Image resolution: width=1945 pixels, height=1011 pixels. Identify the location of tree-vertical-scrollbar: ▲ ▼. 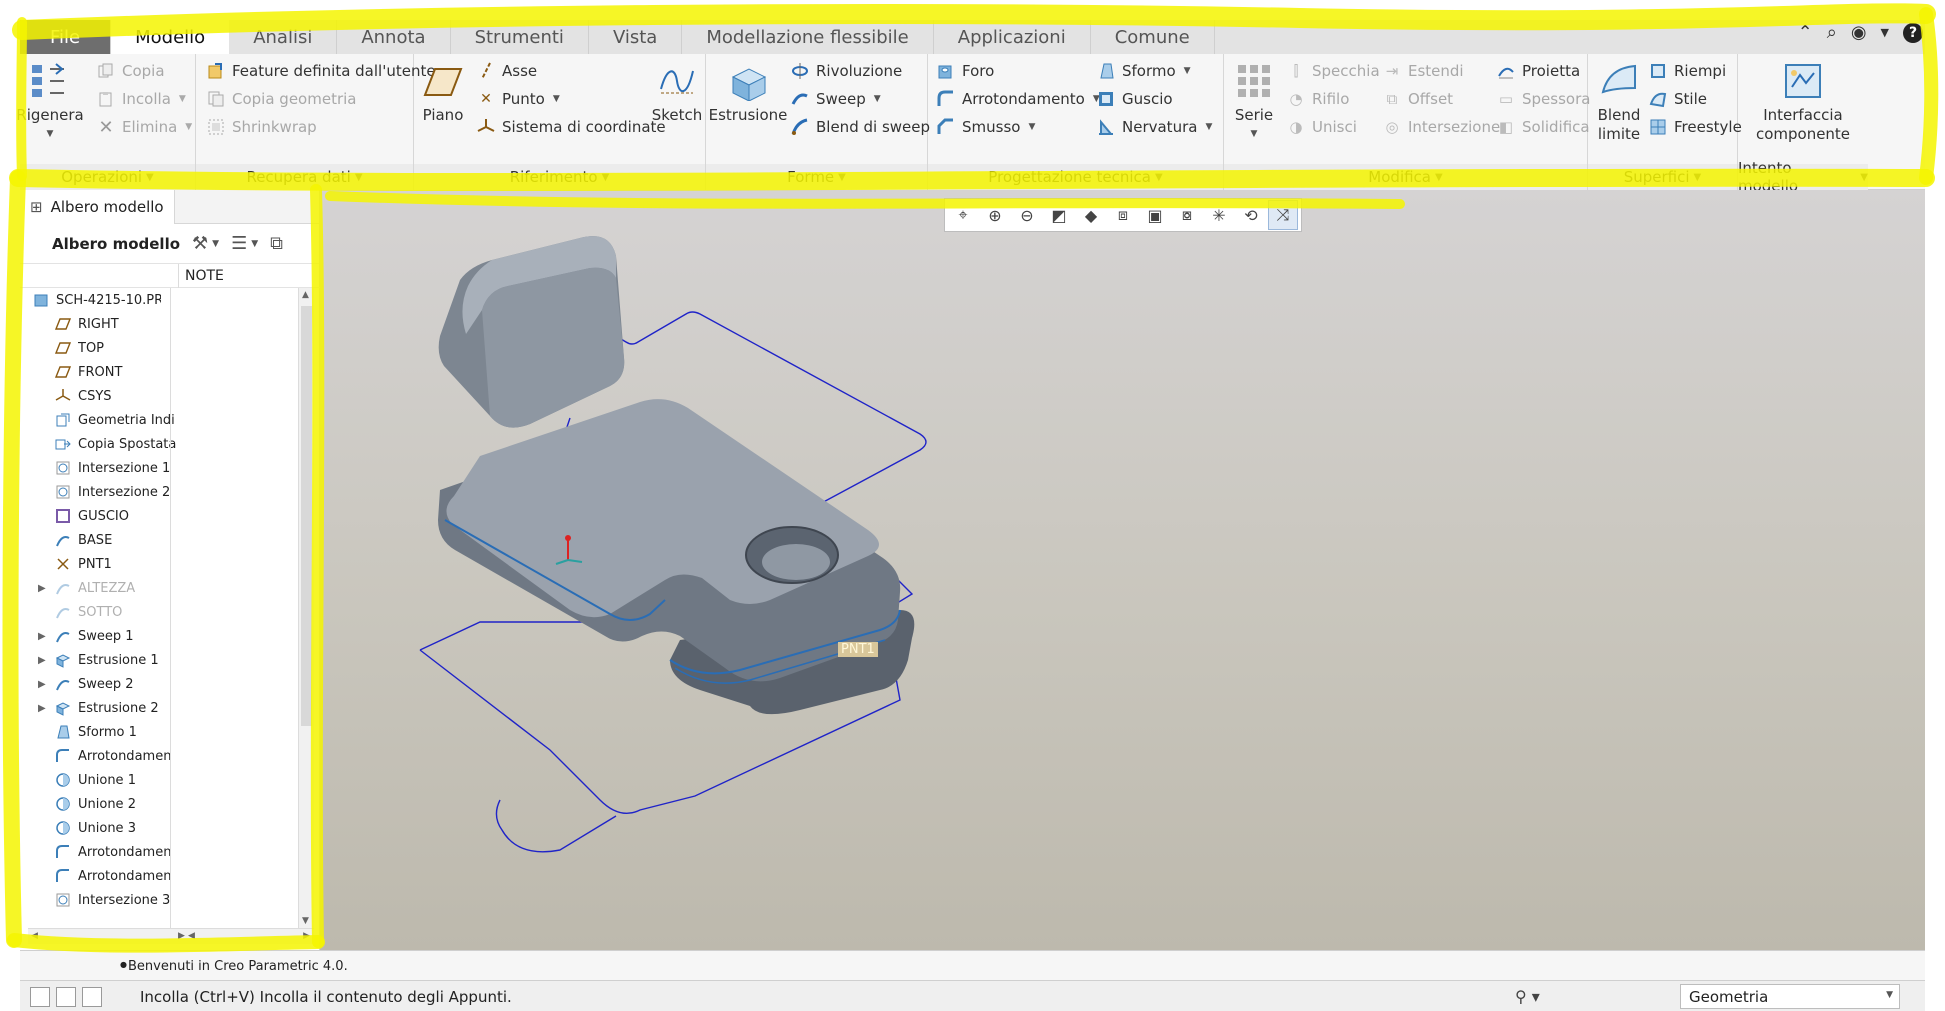
(306, 608).